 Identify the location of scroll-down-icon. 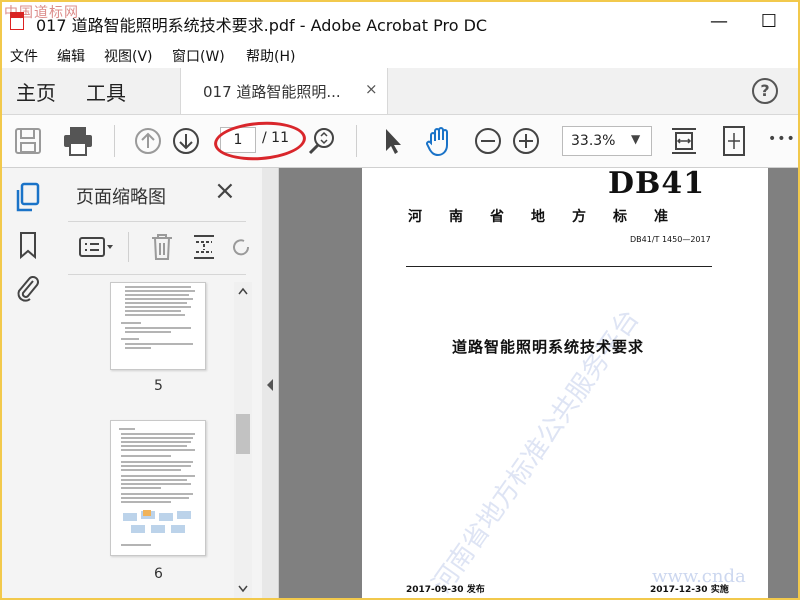
(243, 589).